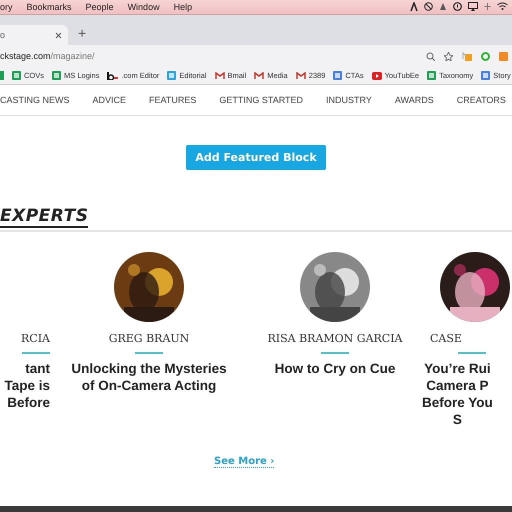  What do you see at coordinates (47, 56) in the screenshot?
I see `address-field: ckstage.com/magazine/` at bounding box center [47, 56].